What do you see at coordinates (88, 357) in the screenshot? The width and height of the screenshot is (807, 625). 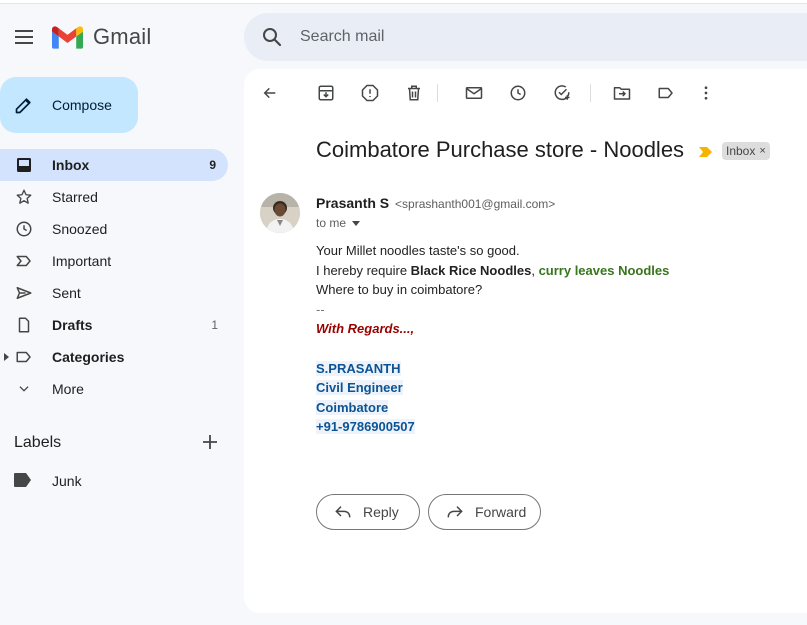 I see `sidebar-item-label: Categories` at bounding box center [88, 357].